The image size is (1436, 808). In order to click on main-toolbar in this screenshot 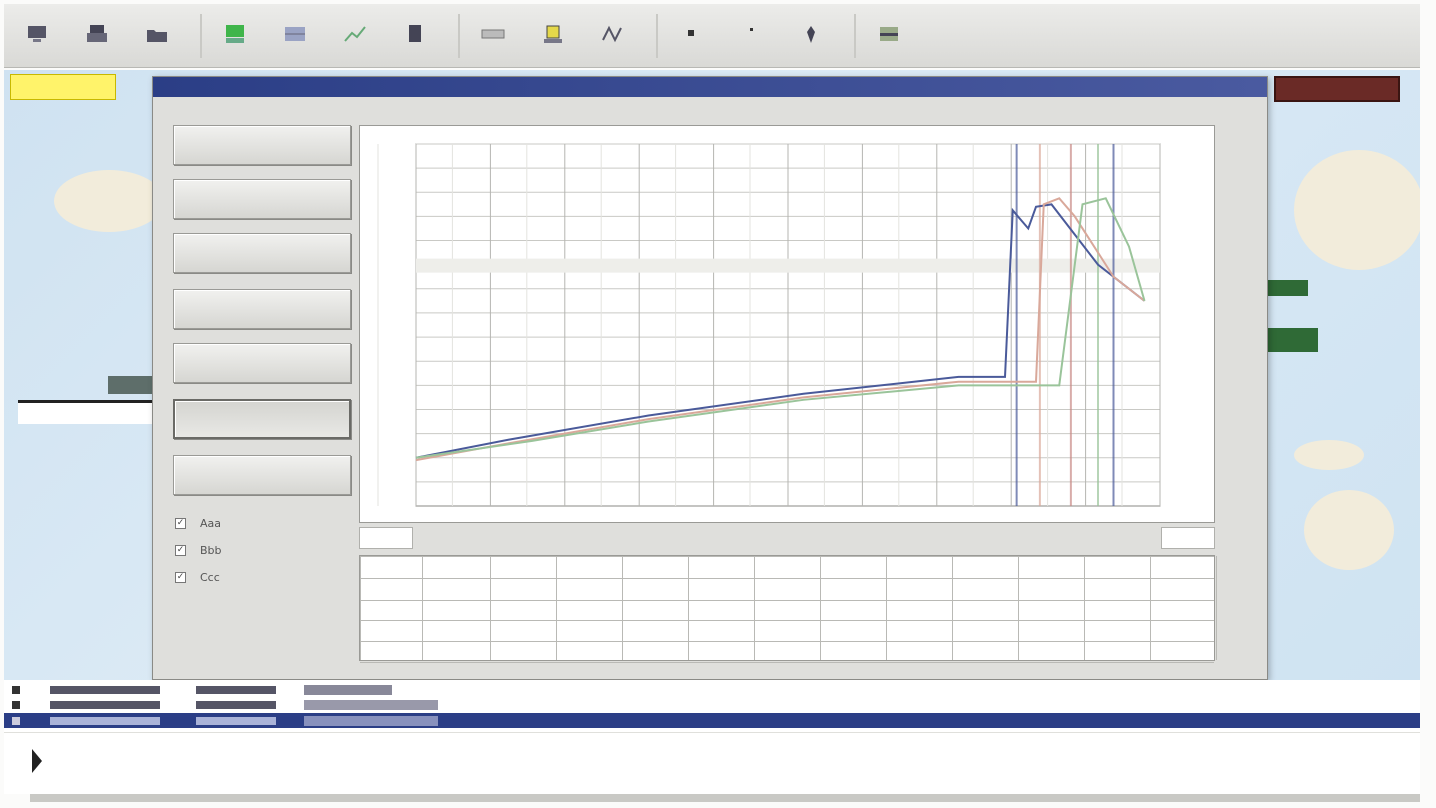, I will do `click(712, 36)`.